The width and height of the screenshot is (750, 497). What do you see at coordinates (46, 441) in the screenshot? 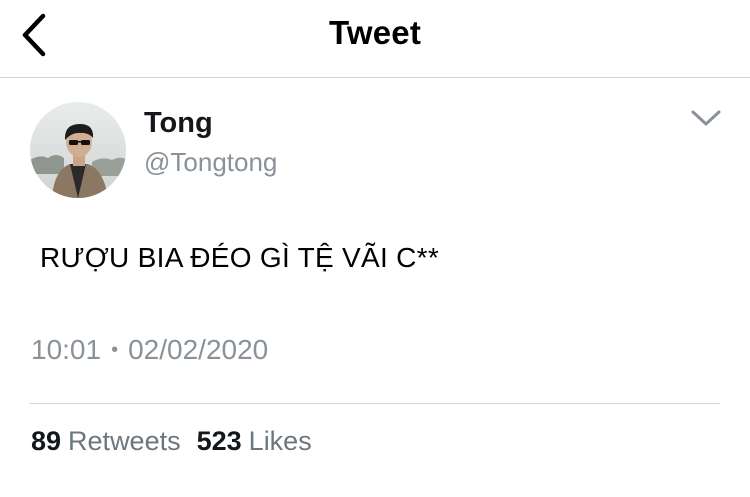
I see `retweets-count: 89` at bounding box center [46, 441].